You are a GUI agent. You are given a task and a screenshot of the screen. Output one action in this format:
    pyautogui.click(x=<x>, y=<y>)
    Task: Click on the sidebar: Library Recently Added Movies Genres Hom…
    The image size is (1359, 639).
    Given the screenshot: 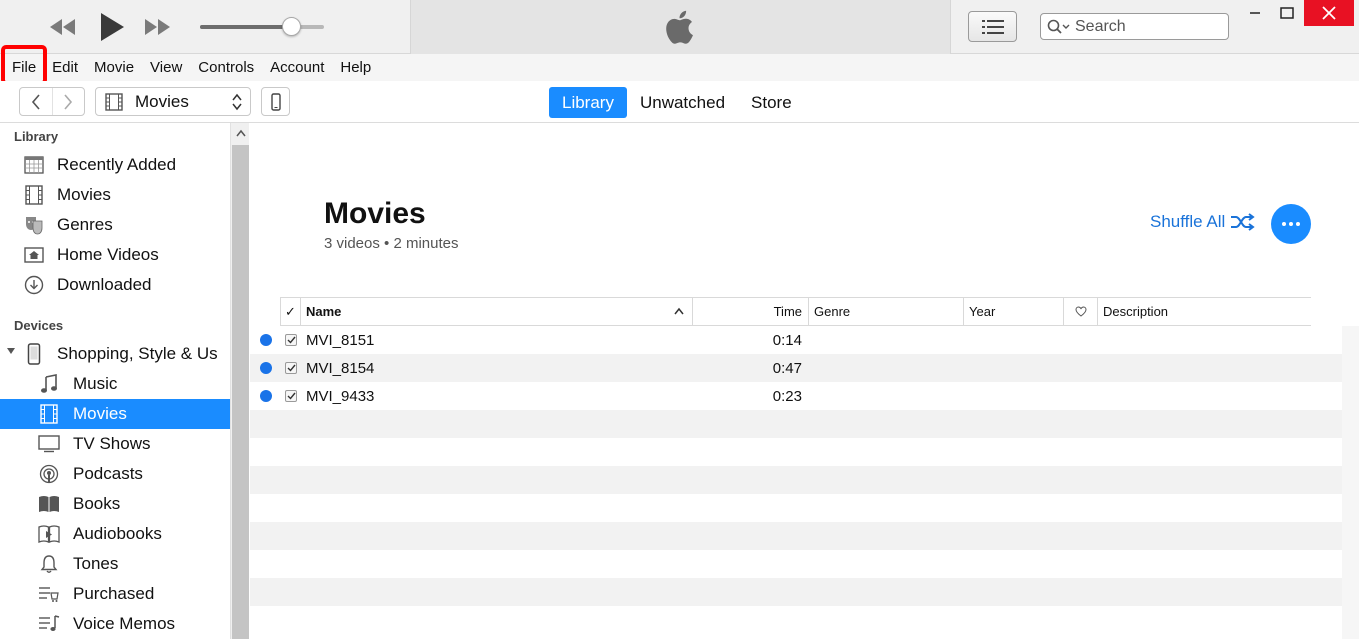 What is the action you would take?
    pyautogui.click(x=115, y=381)
    